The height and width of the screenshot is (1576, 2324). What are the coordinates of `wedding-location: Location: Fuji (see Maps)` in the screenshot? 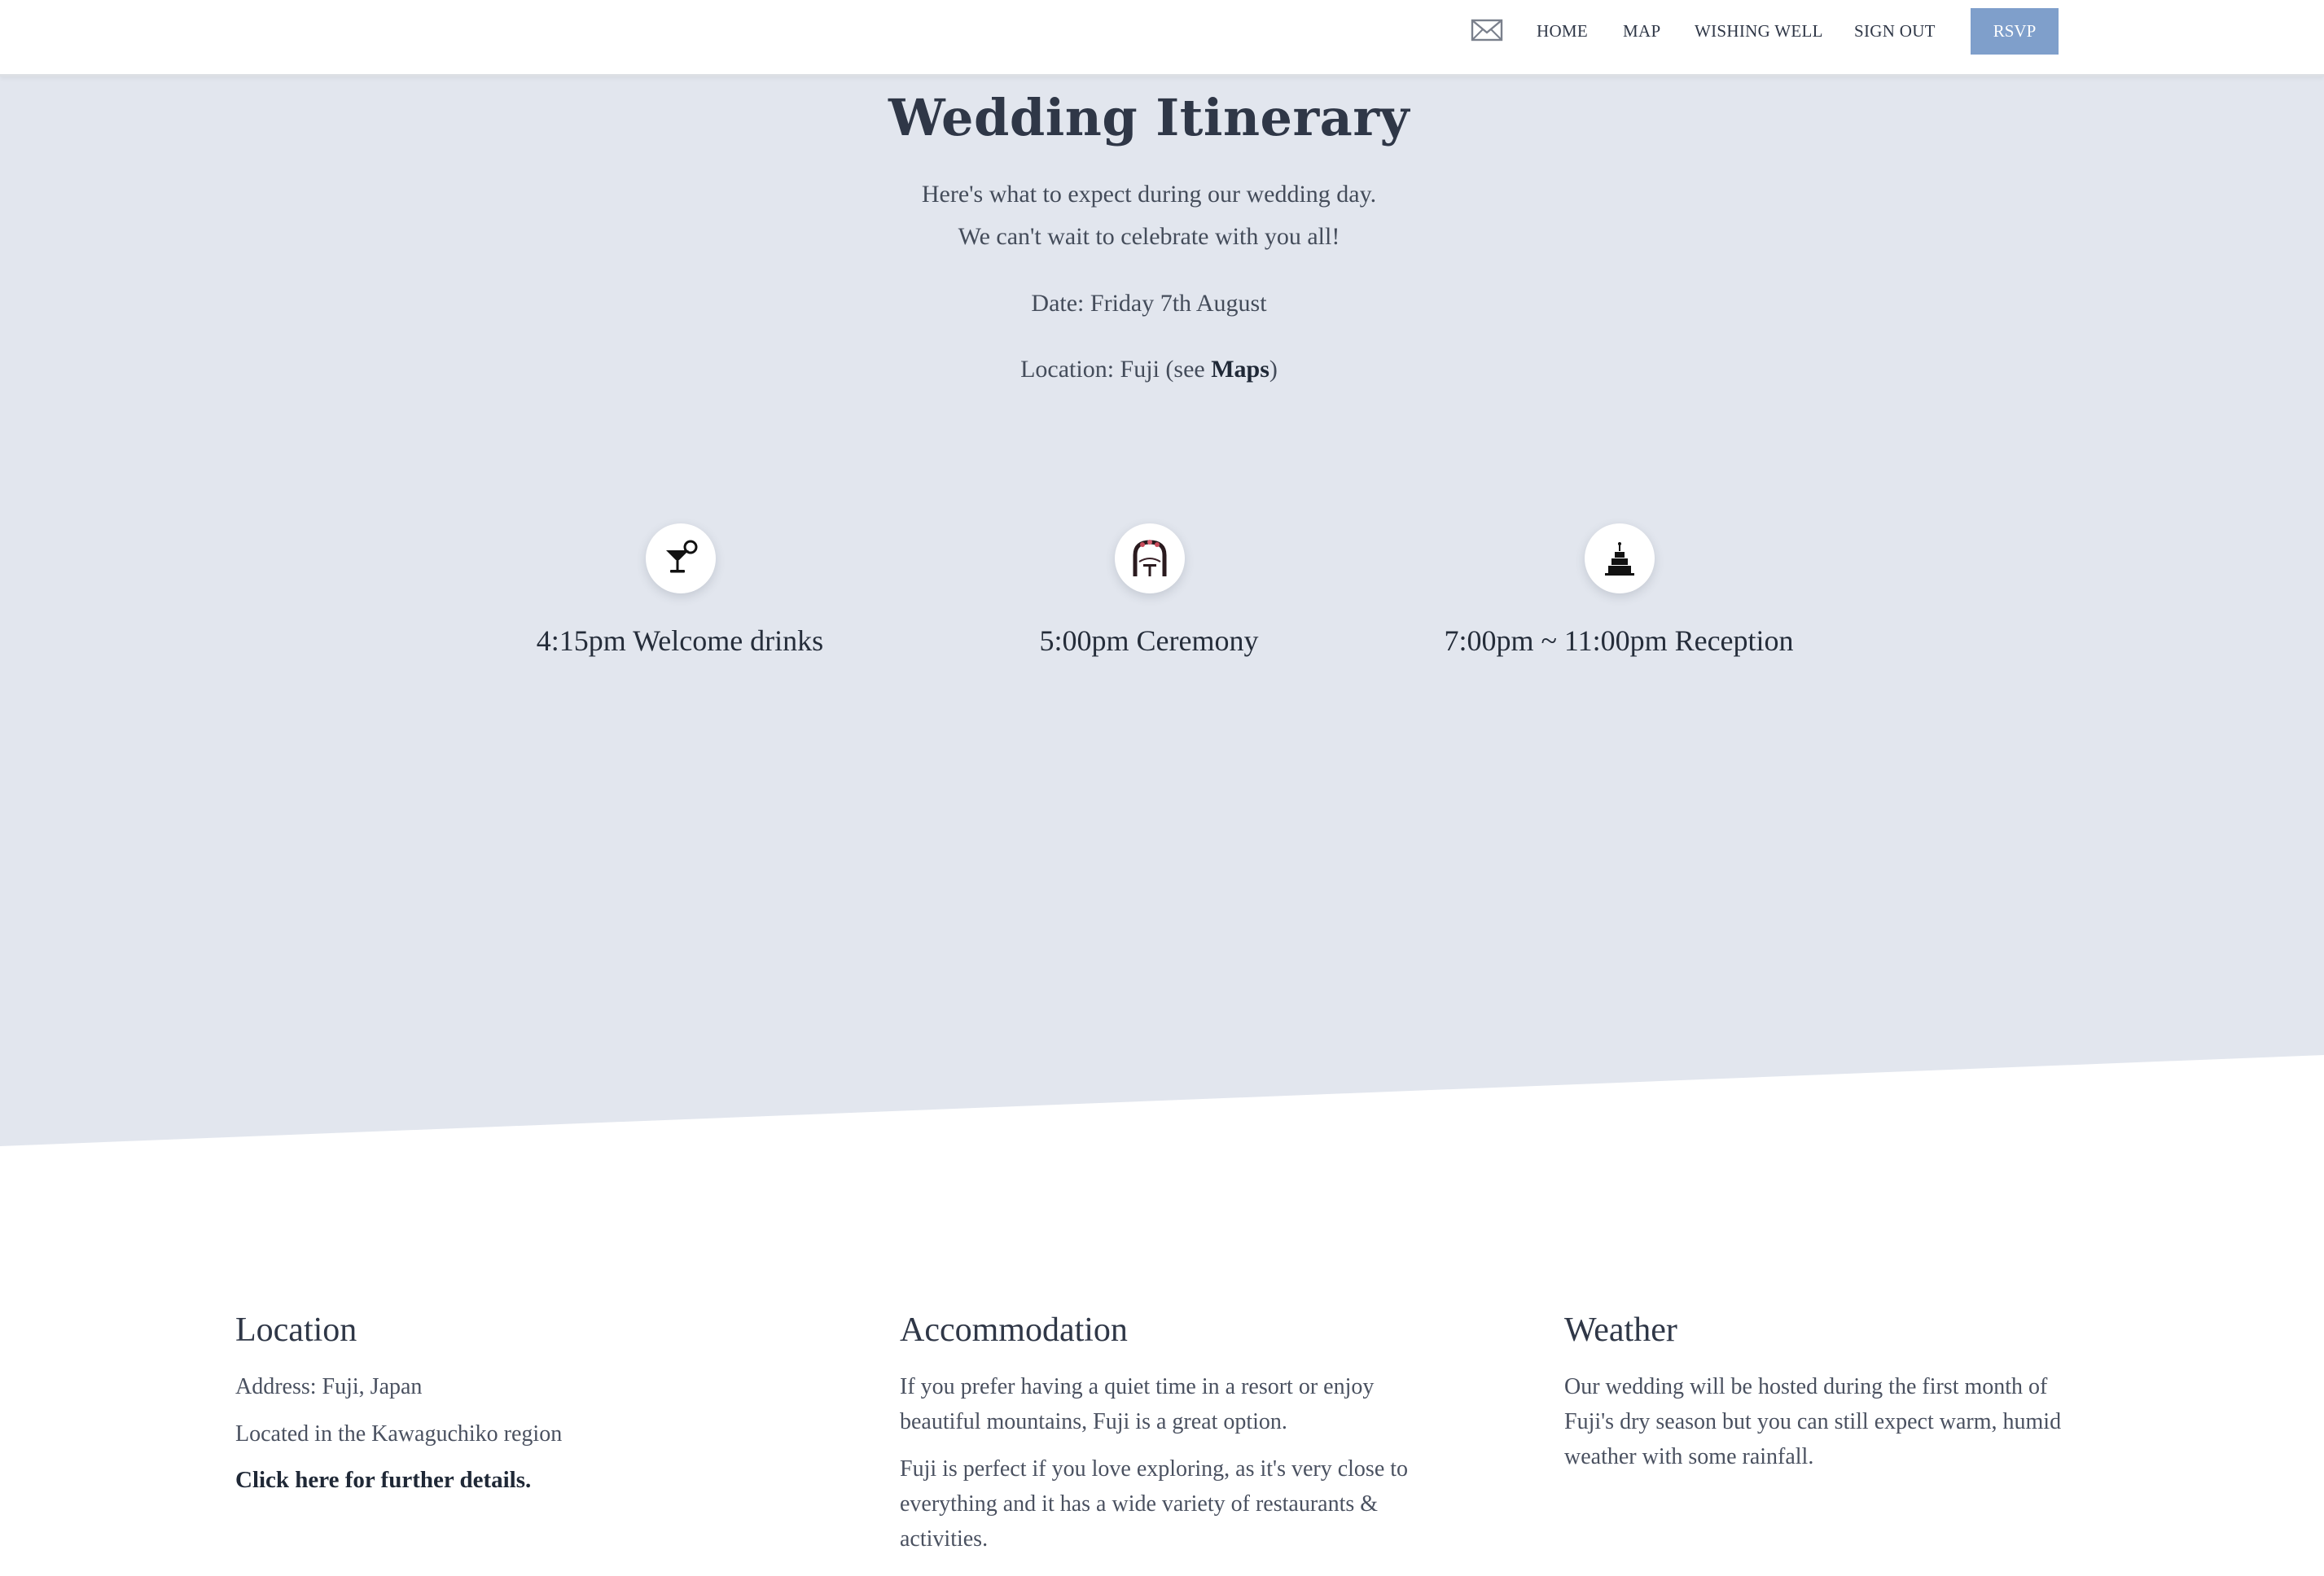 It's located at (1149, 369).